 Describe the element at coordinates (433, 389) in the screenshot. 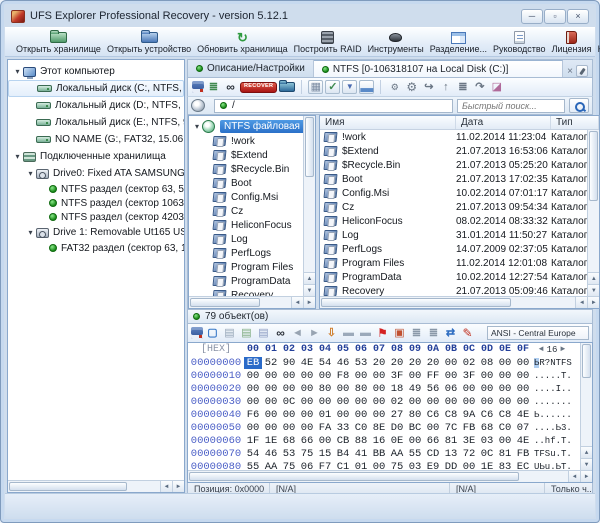

I see `hex-byte: 56` at that location.